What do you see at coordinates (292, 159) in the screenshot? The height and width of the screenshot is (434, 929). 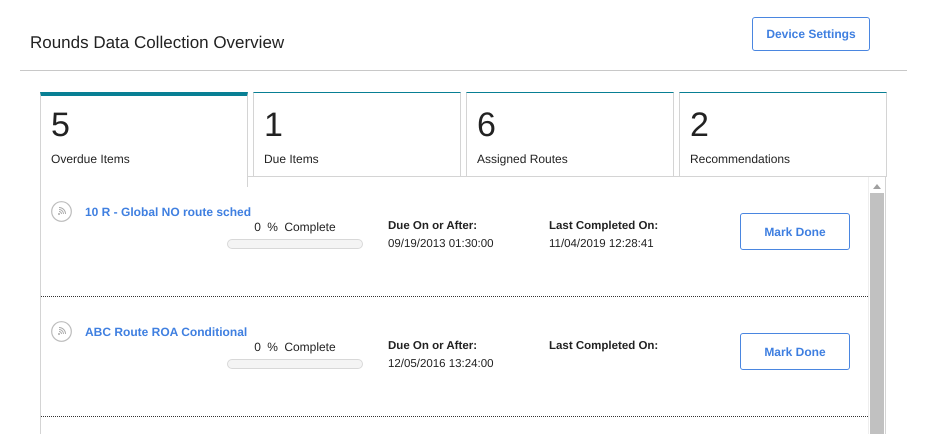 I see `tab-label: Due Items` at bounding box center [292, 159].